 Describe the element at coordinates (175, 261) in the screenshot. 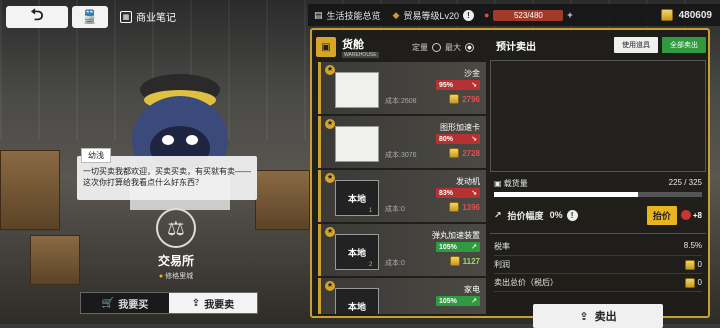

I see `exchange-name: 交易所` at that location.